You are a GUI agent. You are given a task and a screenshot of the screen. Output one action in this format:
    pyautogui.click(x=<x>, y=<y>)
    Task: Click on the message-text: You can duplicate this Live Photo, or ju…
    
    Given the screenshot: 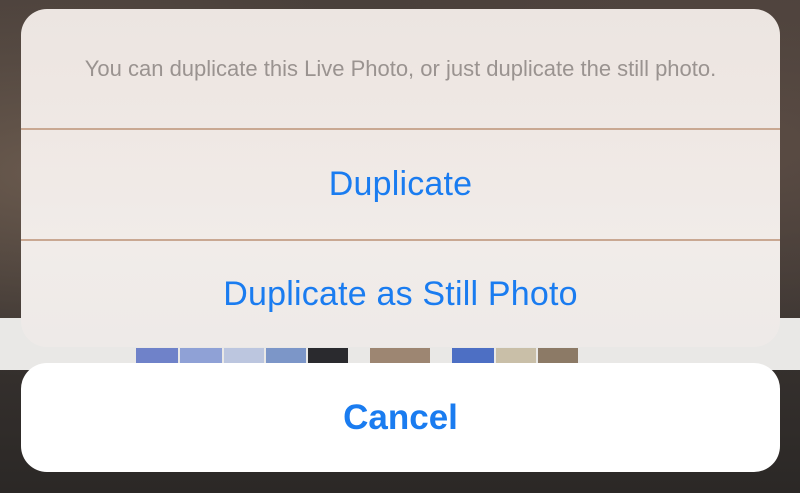 What is the action you would take?
    pyautogui.click(x=400, y=68)
    